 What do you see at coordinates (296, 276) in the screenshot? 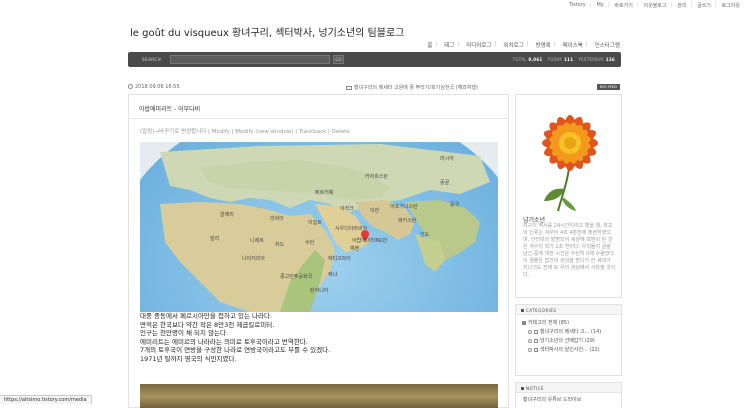
I see `map-label: 콩고민주공화국` at bounding box center [296, 276].